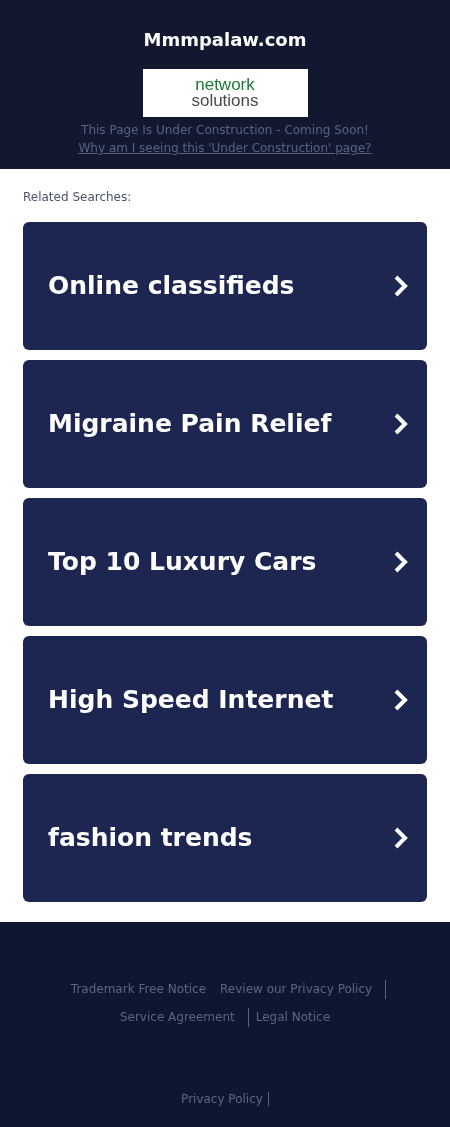  I want to click on search-card: Top 10 Luxury Cars, so click(225, 562).